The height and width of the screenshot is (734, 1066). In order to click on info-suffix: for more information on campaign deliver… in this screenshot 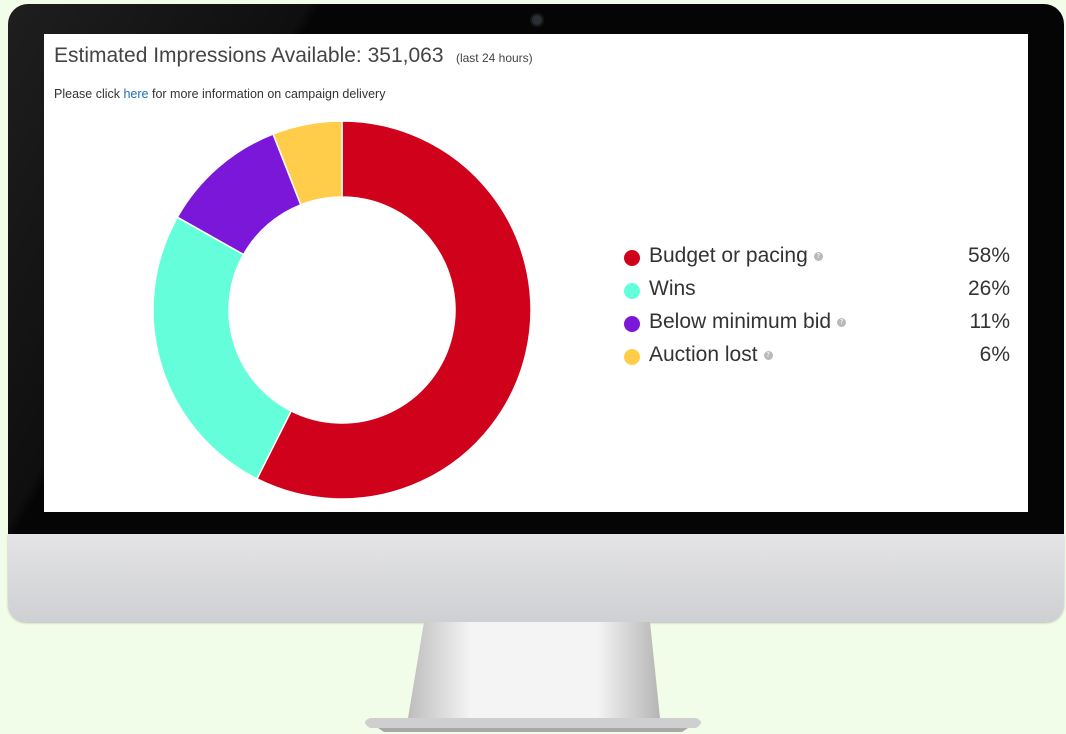, I will do `click(269, 94)`.